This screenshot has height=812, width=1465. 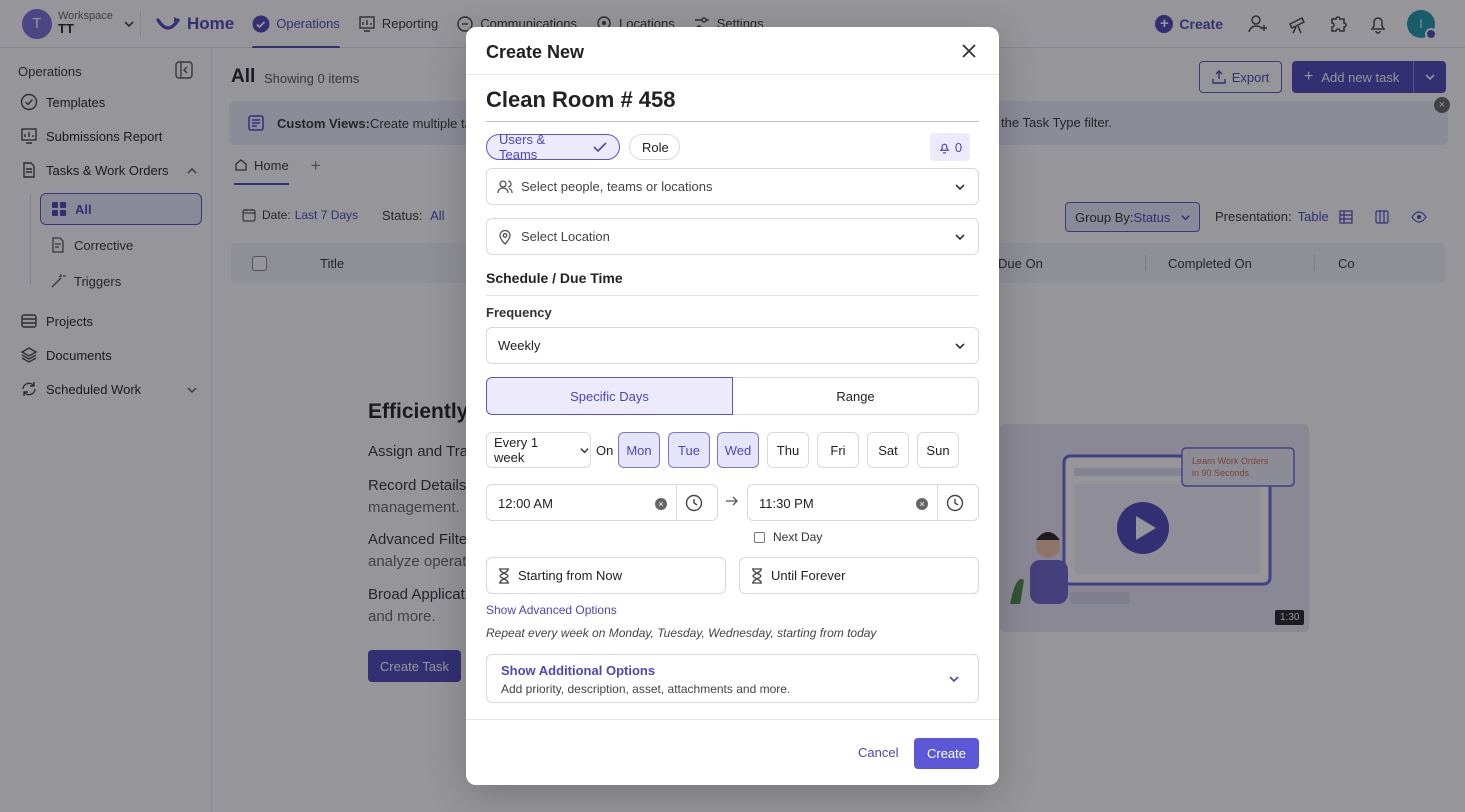 I want to click on modal-header: Create New, so click(x=732, y=51).